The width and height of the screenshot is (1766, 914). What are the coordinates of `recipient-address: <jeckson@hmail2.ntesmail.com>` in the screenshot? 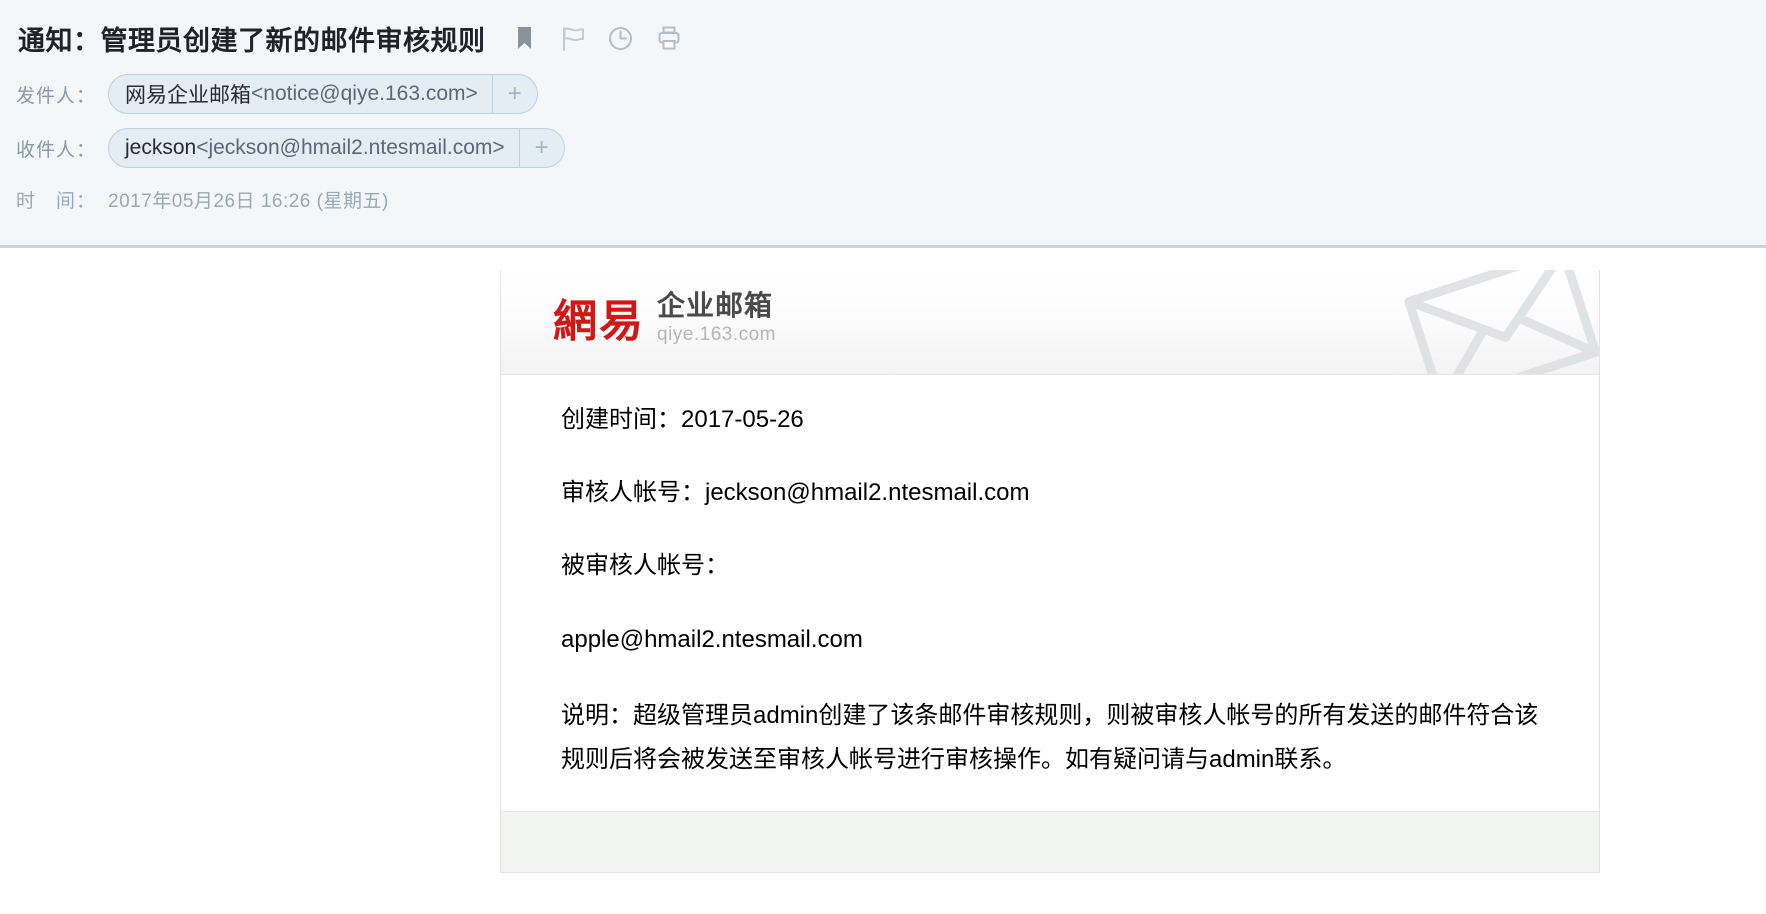 It's located at (350, 147).